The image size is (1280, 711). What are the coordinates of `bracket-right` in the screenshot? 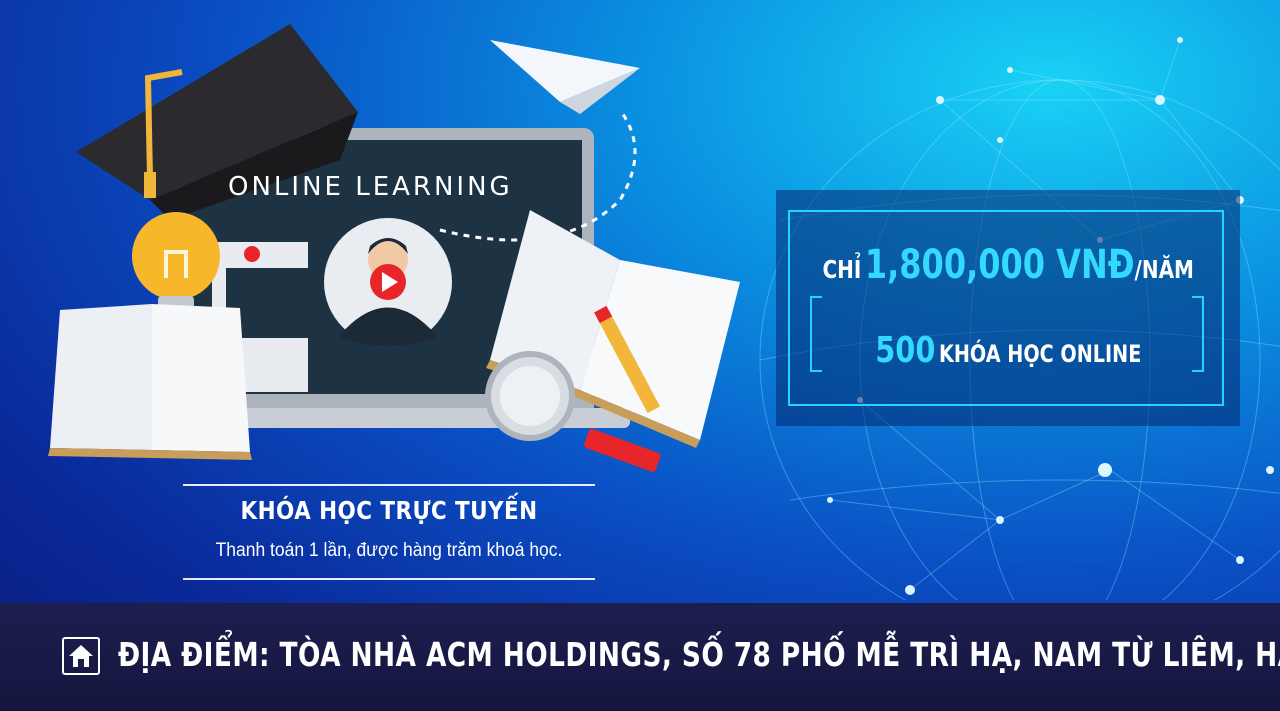 It's located at (1198, 334).